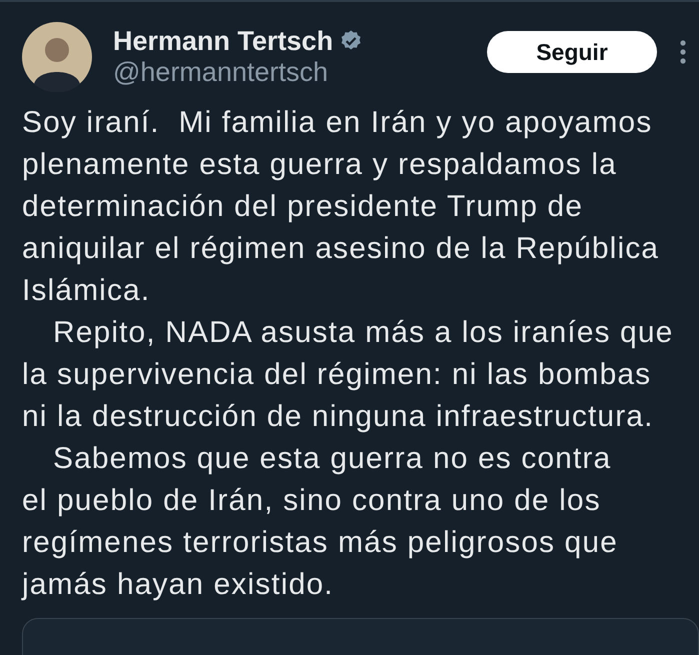 The image size is (699, 655). I want to click on author-handle: @hermanntertsch, so click(238, 72).